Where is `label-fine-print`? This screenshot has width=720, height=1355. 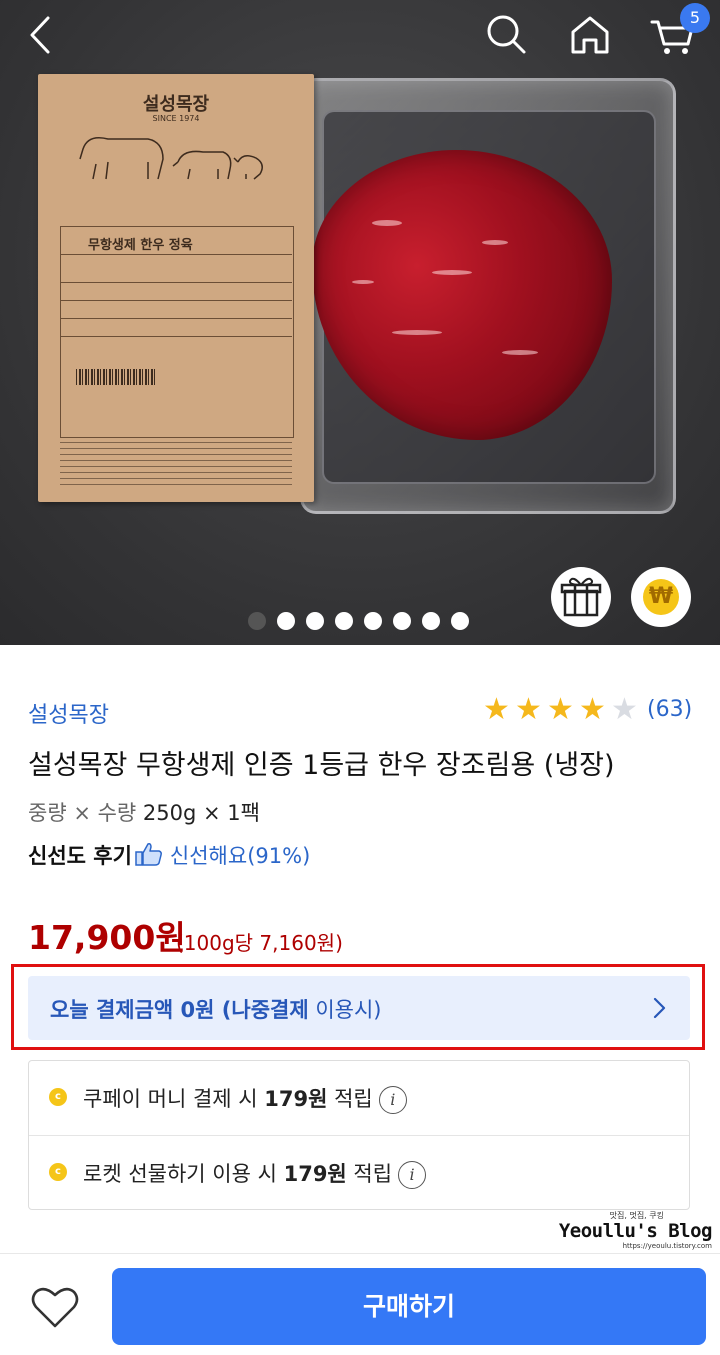
label-fine-print is located at coordinates (176, 466).